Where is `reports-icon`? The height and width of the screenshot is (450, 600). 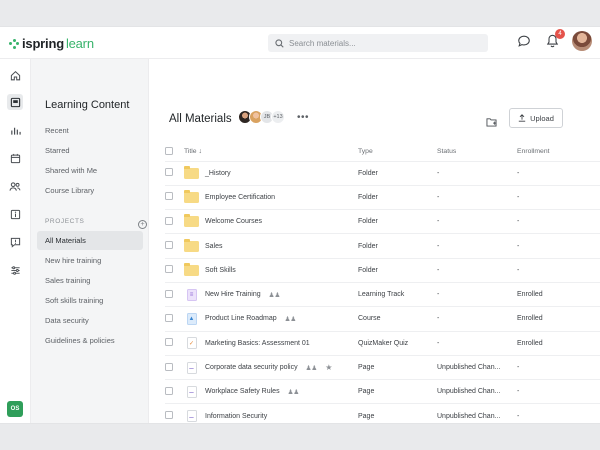
reports-icon is located at coordinates (15, 130).